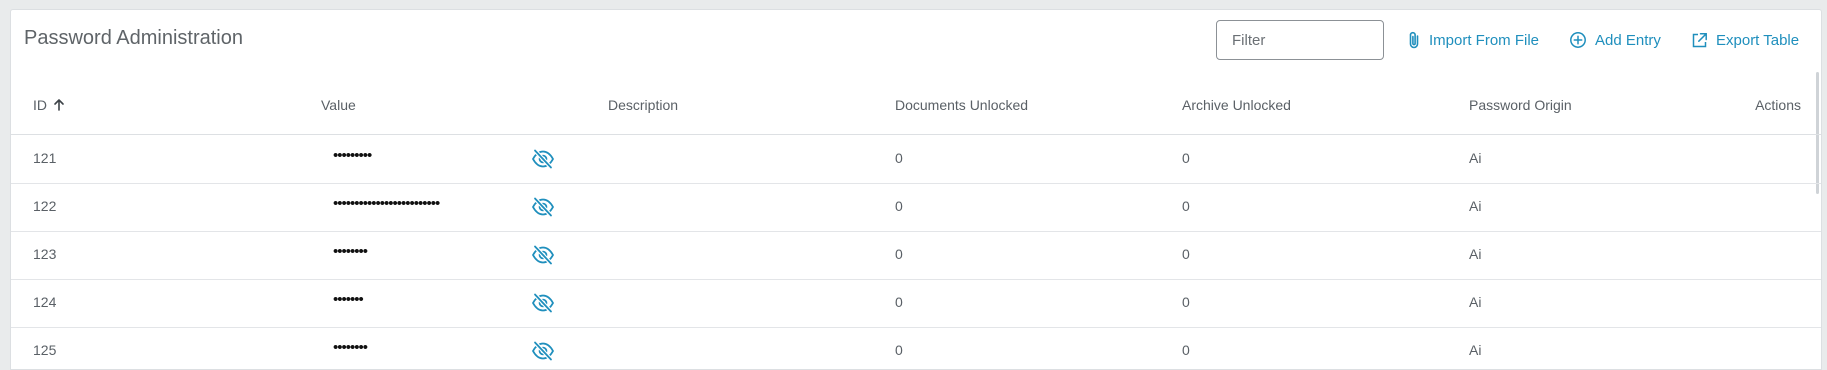  Describe the element at coordinates (916, 303) in the screenshot. I see `table-row: 124 ••••••• 0 0 Ai` at that location.